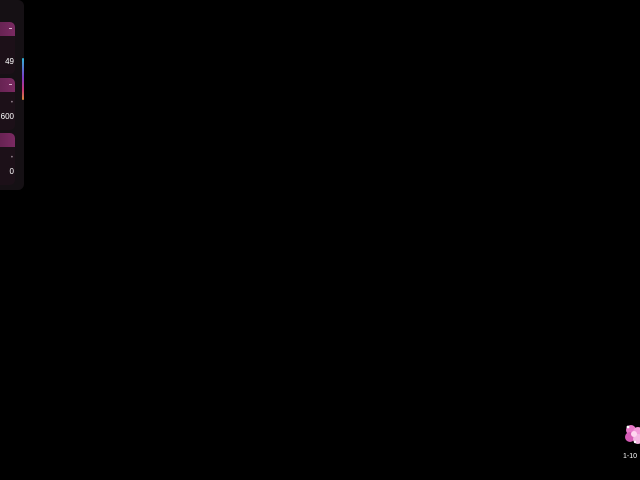 This screenshot has width=640, height=480. Describe the element at coordinates (7, 104) in the screenshot. I see `stat-card-2: • 600` at that location.